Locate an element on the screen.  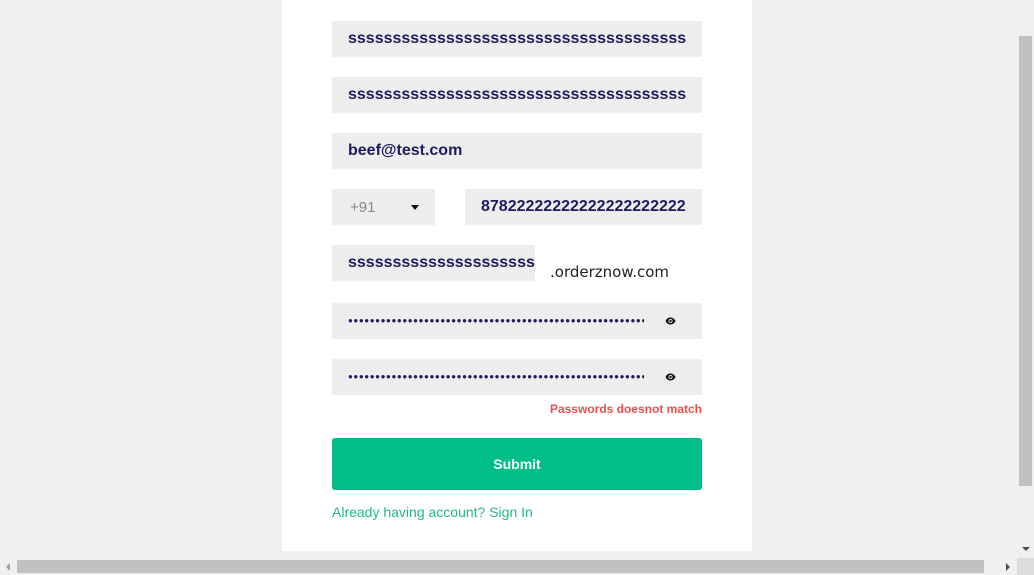
scrollbar-corner is located at coordinates (1025, 566).